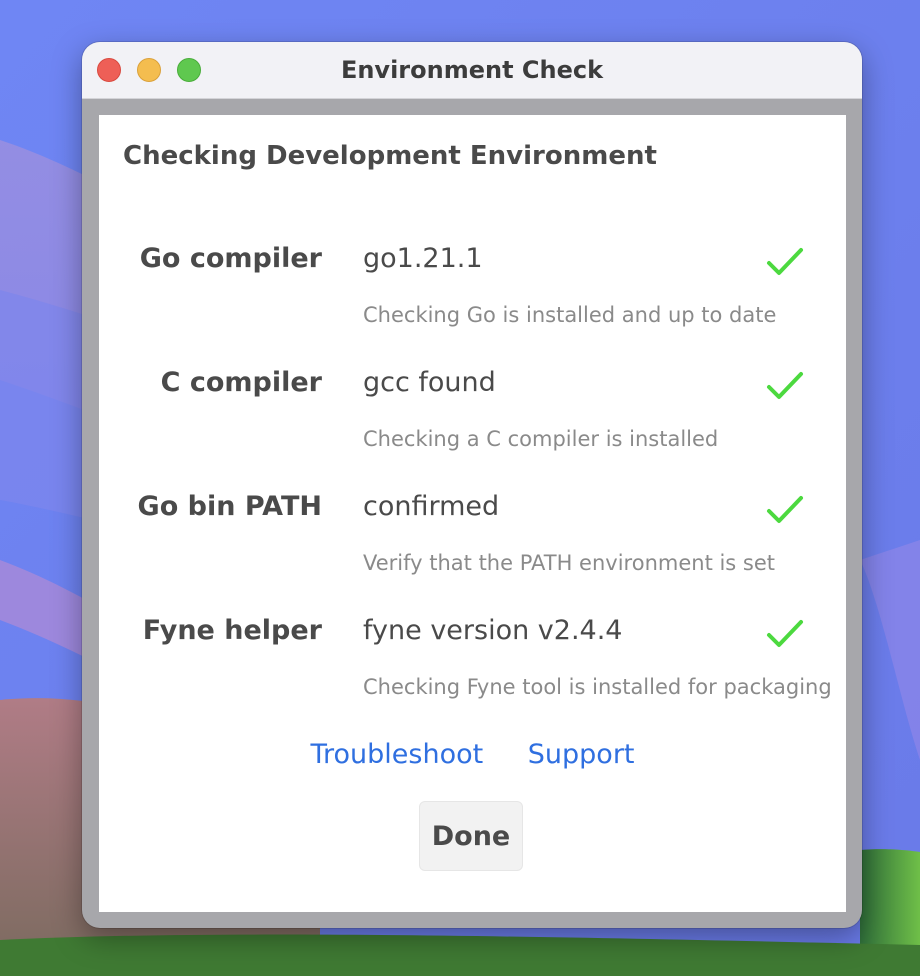  I want to click on check-value: fyne version v2.4.4, so click(493, 630).